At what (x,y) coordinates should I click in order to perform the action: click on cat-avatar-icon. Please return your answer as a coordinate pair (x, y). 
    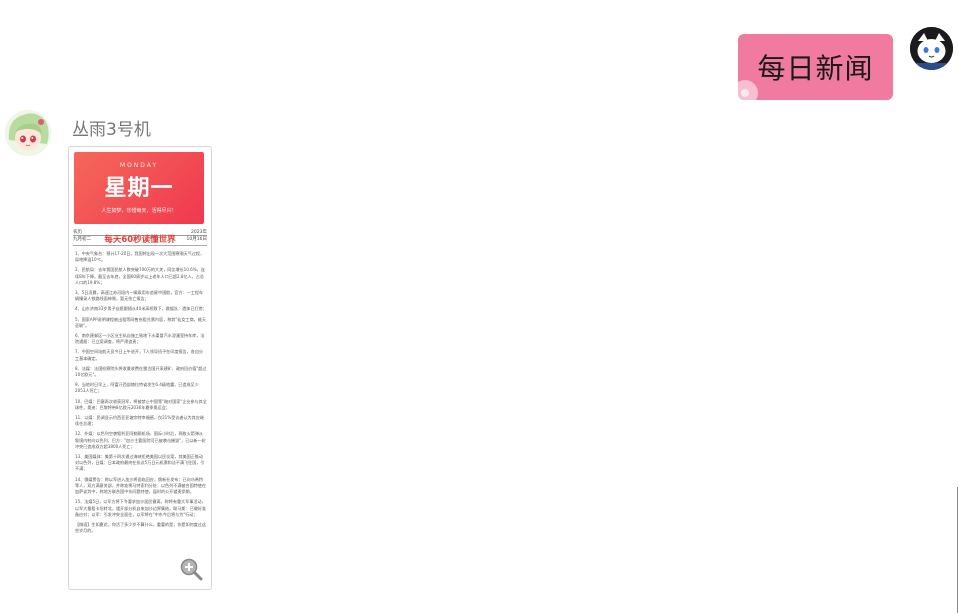
    Looking at the image, I should click on (931, 48).